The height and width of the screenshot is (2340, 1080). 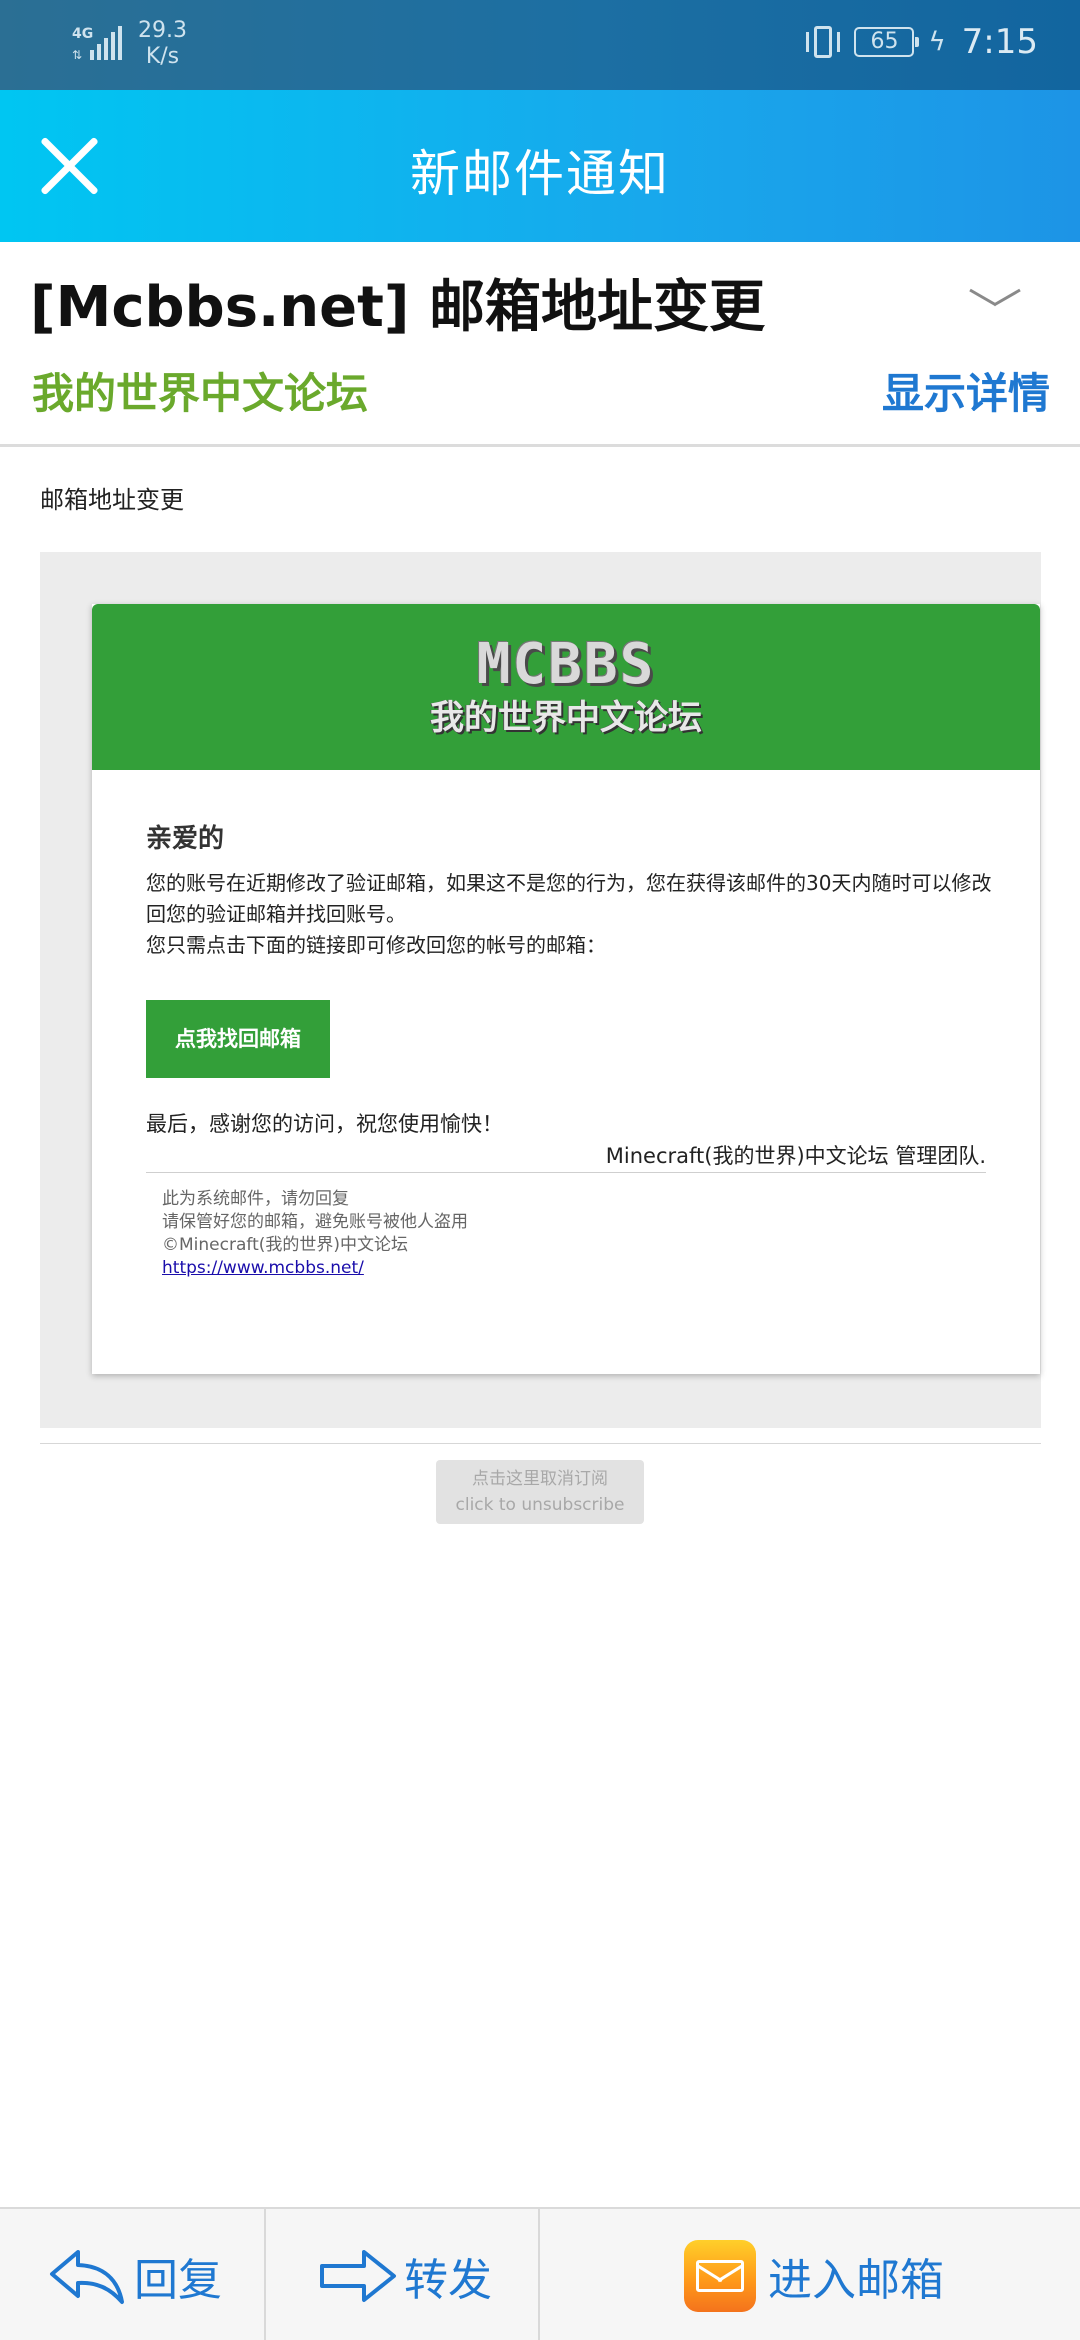 I want to click on paragraph-line-2: 您只需点击下面的链接即可修改回您的帐号的邮箱：, so click(x=376, y=945).